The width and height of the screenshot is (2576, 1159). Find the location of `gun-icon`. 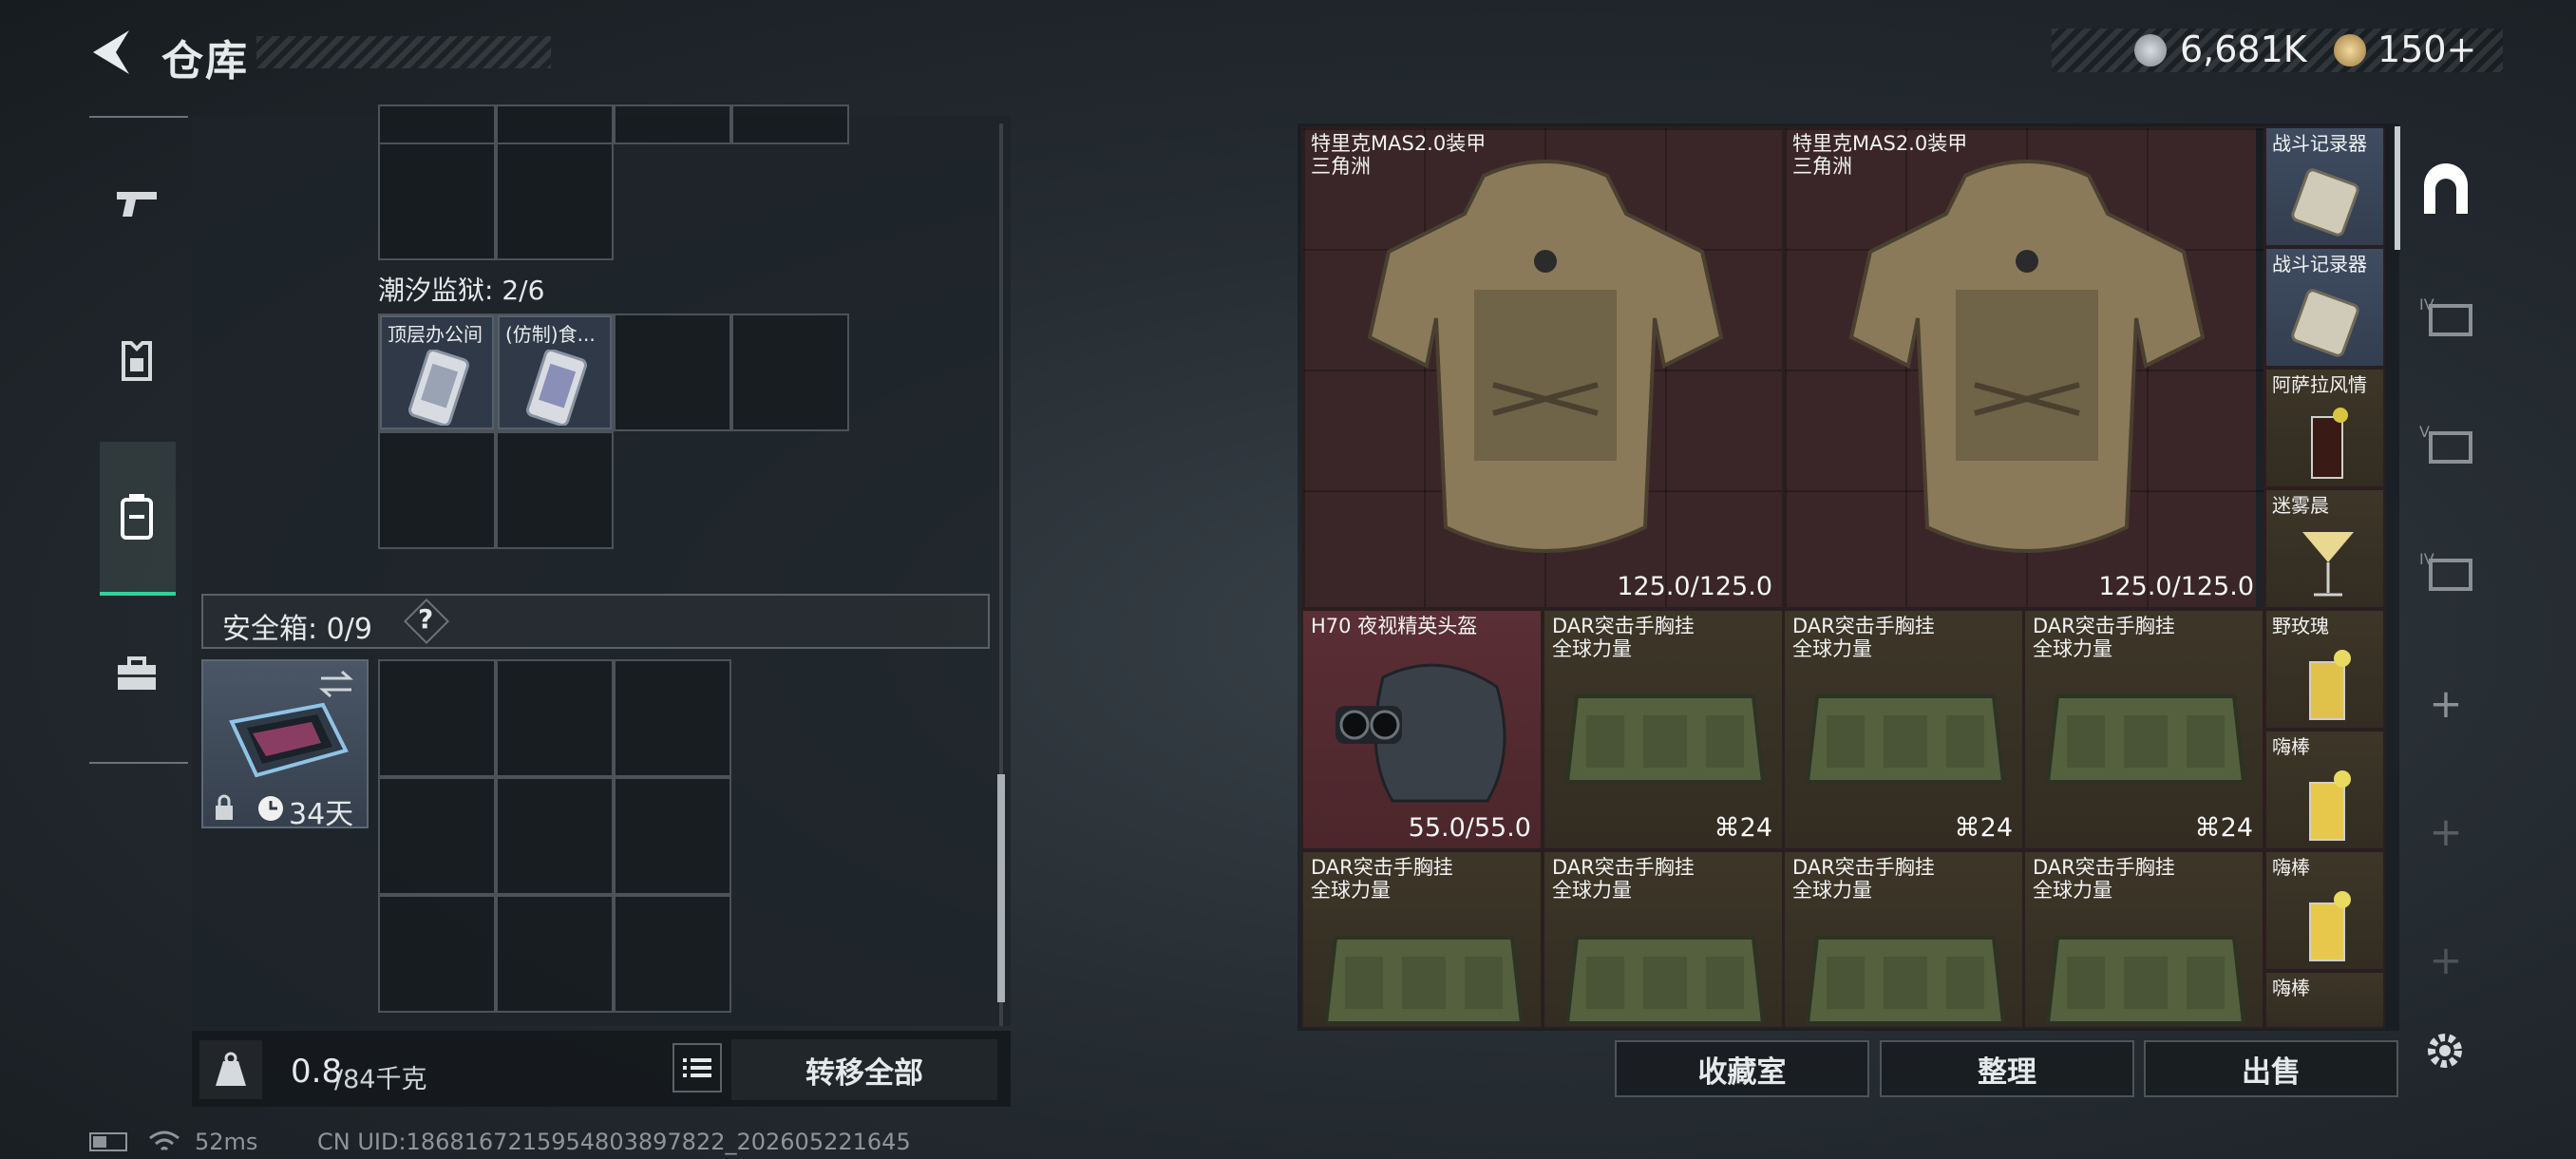

gun-icon is located at coordinates (137, 204).